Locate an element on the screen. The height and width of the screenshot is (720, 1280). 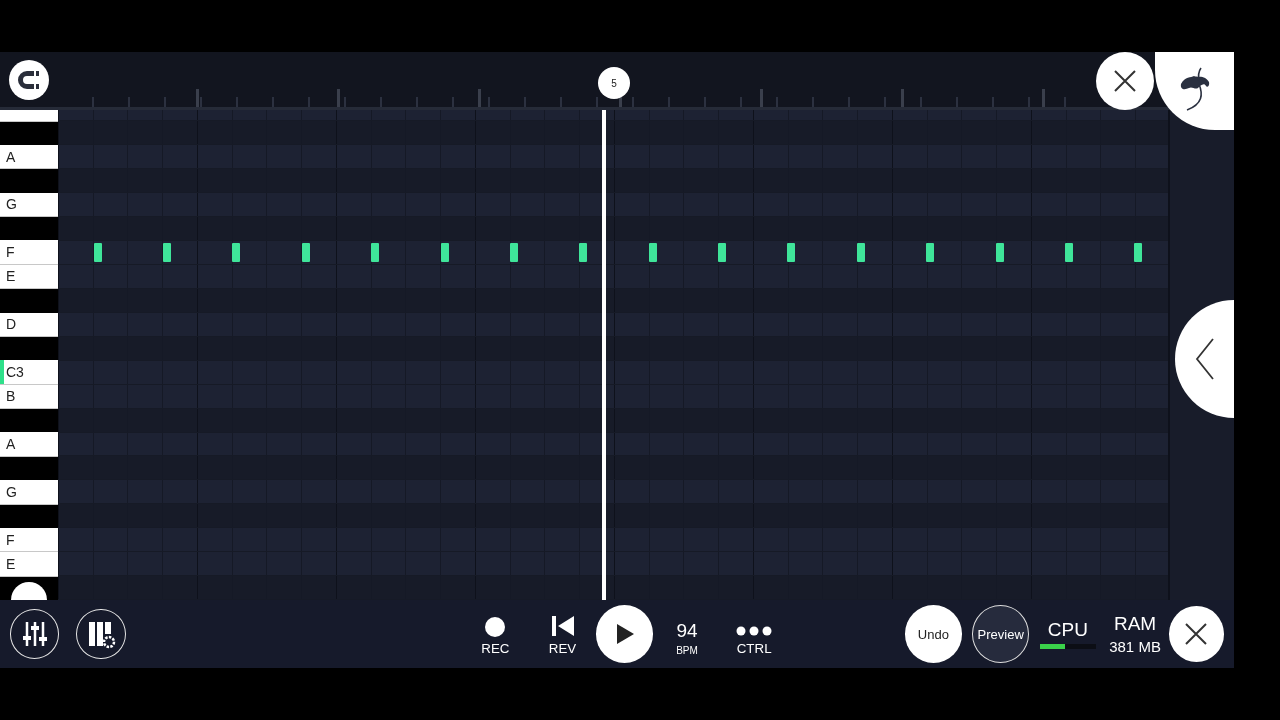
play-button is located at coordinates (625, 634).